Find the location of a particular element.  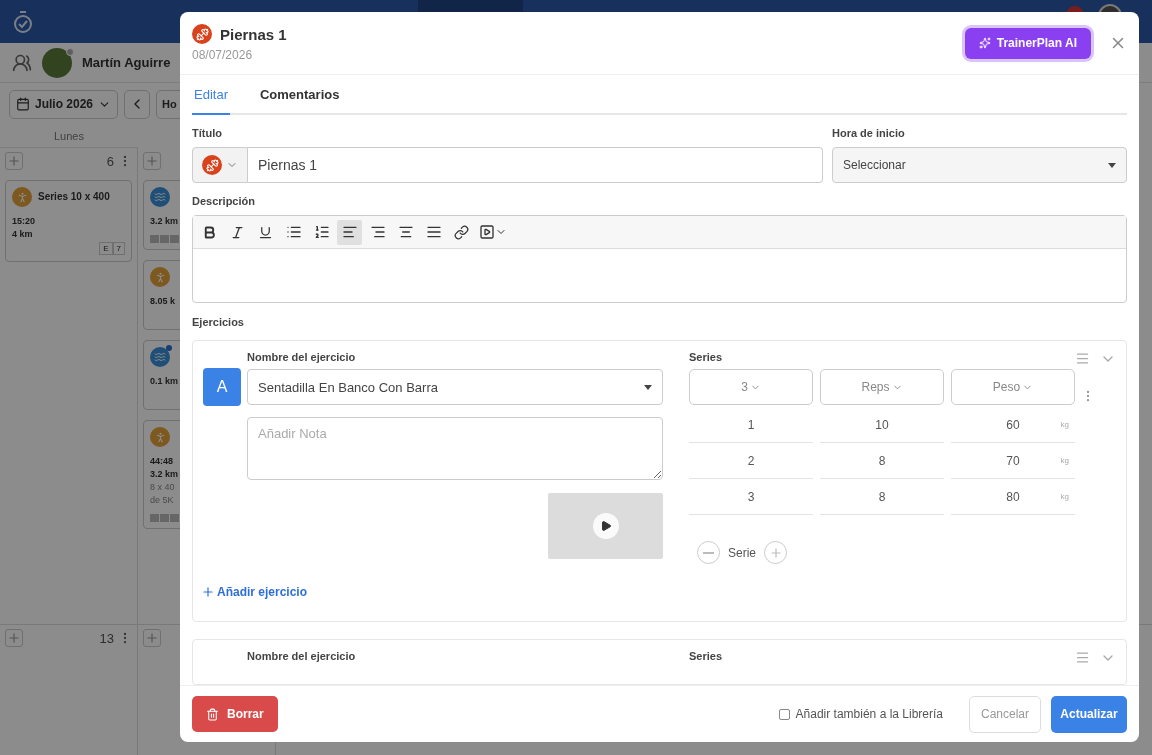

field-label: Hora de inicio is located at coordinates (869, 133).